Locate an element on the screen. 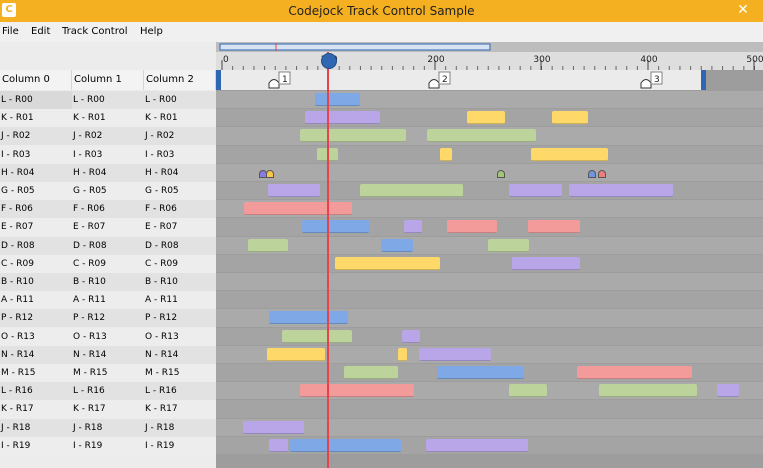 The image size is (763, 468). row-cell: J - R02 is located at coordinates (108, 136).